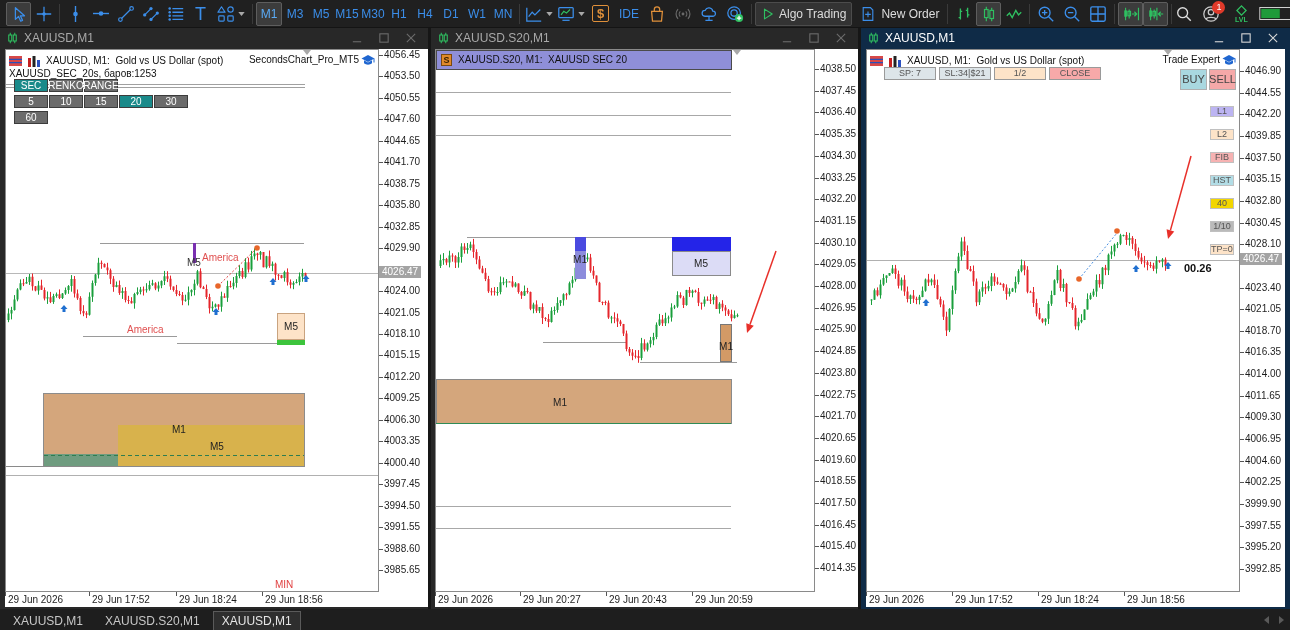  I want to click on text-tool-button: T, so click(200, 13).